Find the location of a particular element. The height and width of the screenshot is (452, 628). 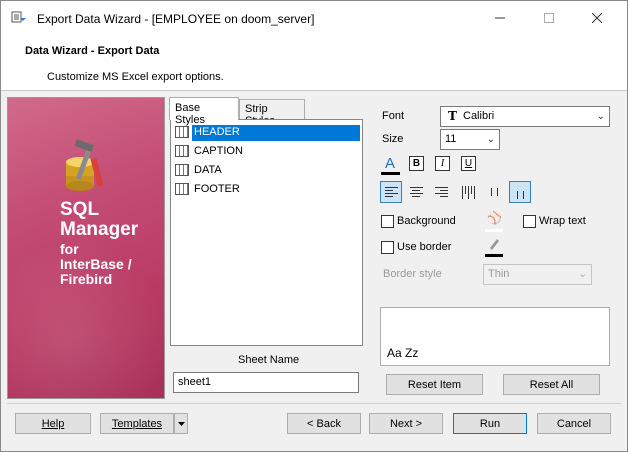

pen-icon is located at coordinates (494, 244).